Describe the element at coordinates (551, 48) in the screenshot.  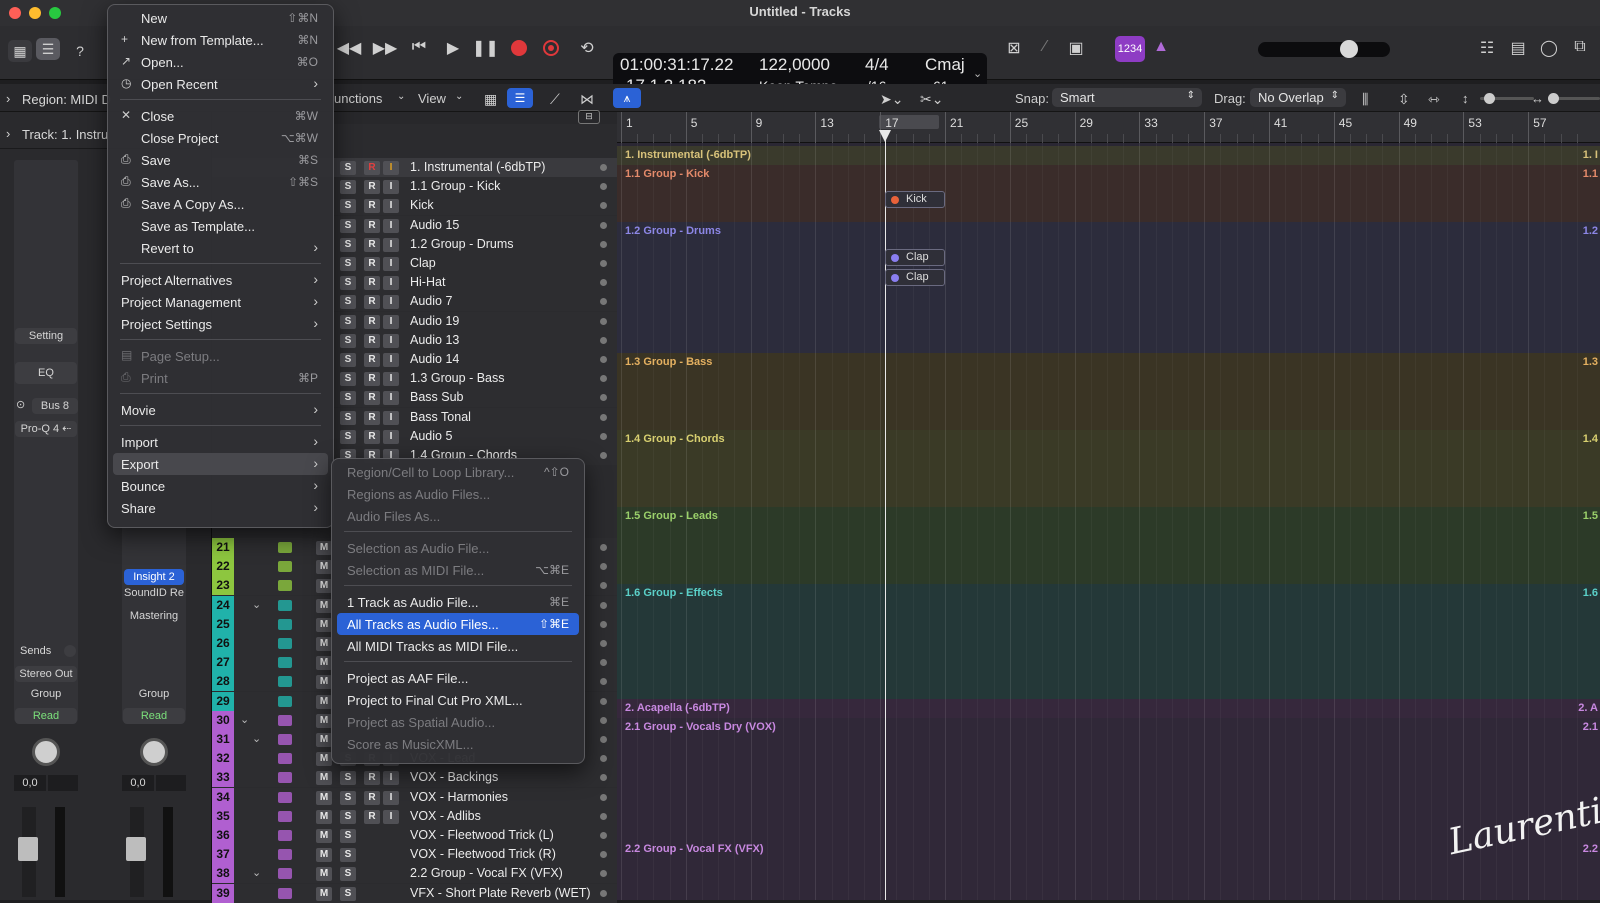
I see `replace-record-icon` at that location.